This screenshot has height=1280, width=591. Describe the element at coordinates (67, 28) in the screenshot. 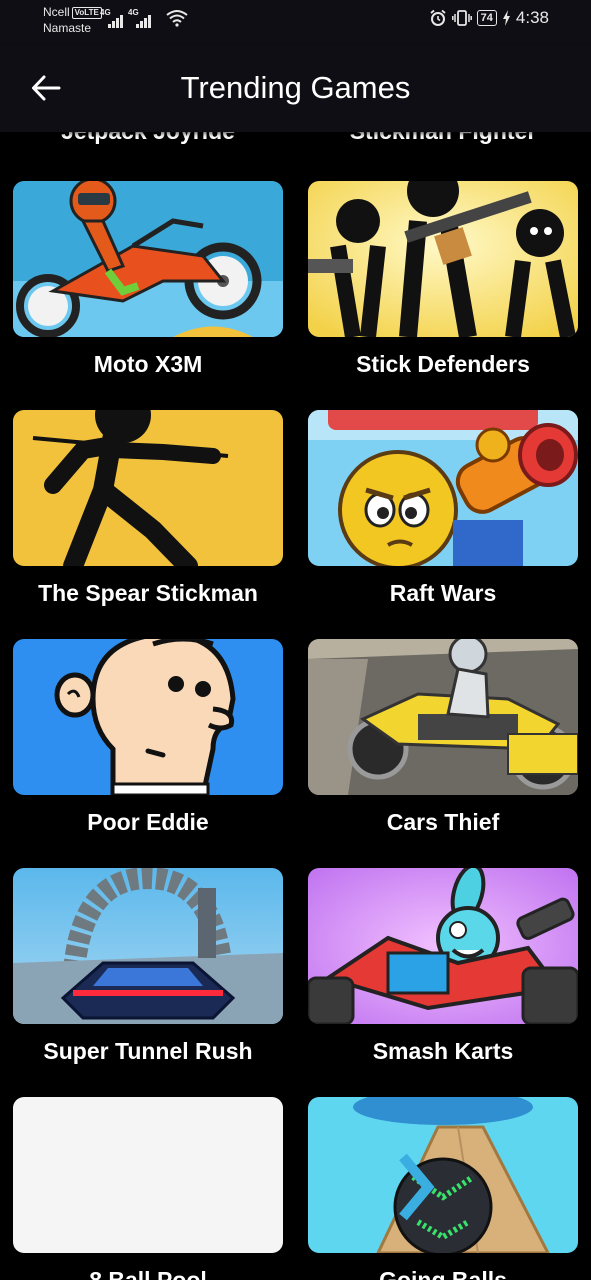

I see `network-name: Namaste` at that location.